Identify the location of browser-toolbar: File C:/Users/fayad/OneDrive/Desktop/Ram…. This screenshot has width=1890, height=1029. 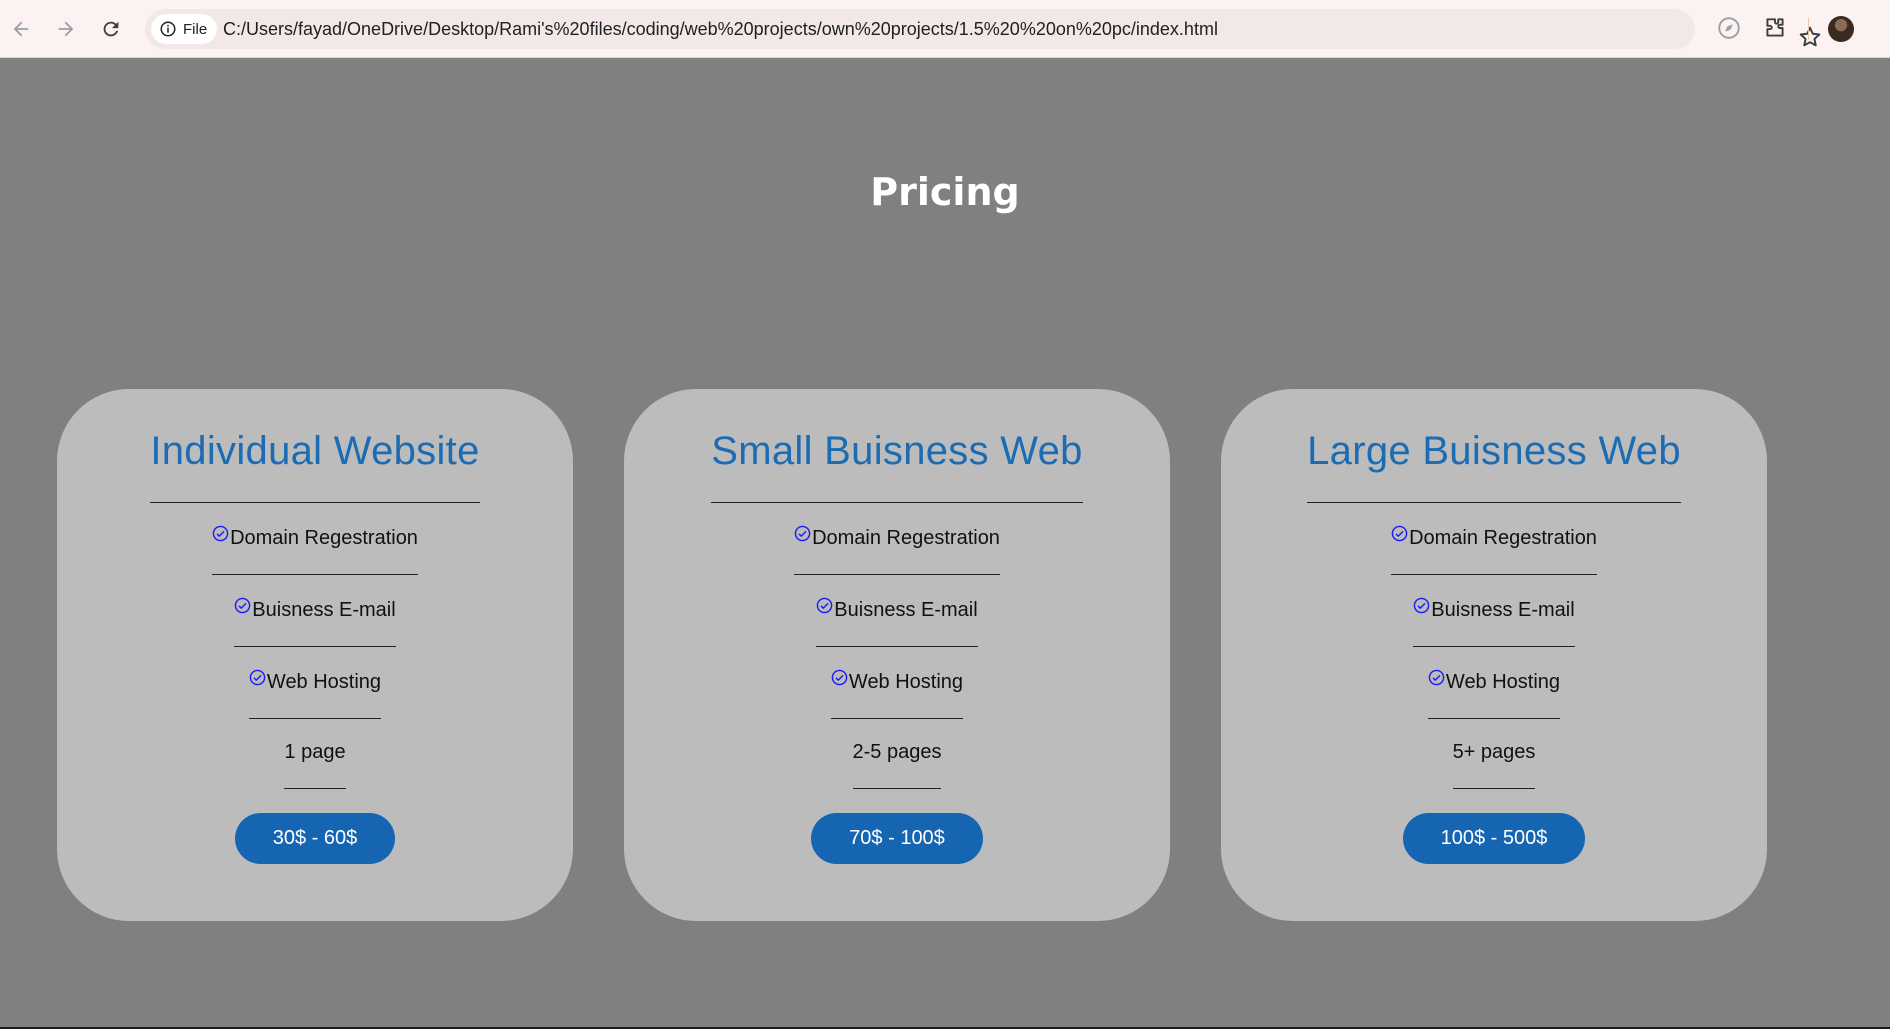
(945, 29).